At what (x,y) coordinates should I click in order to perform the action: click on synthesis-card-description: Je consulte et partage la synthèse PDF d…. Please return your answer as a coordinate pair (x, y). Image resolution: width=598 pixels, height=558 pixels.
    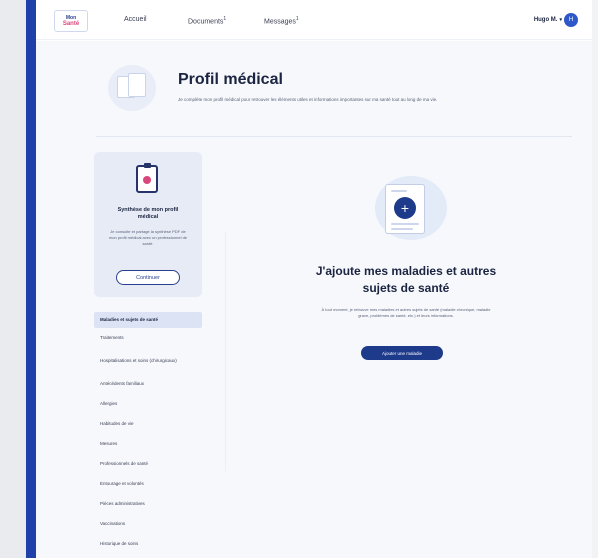
    Looking at the image, I should click on (148, 237).